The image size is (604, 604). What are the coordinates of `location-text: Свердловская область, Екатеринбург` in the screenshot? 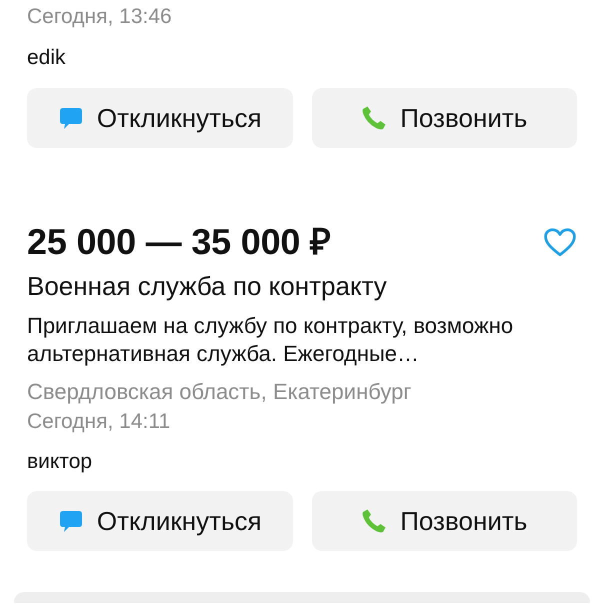 It's located at (219, 392).